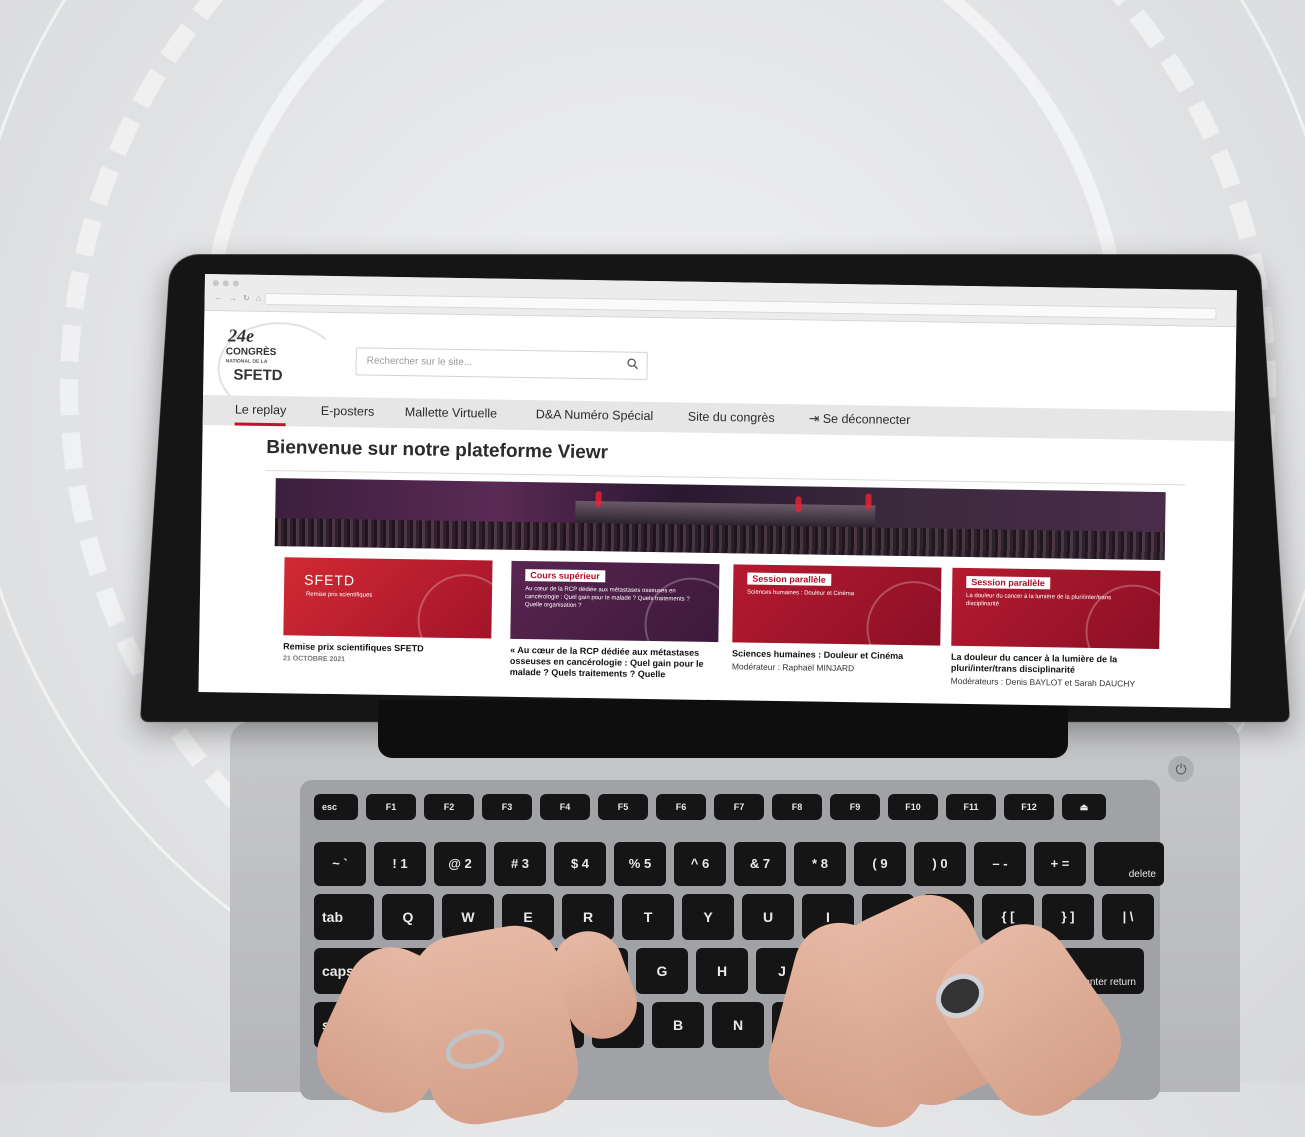 This screenshot has height=1137, width=1305. I want to click on nav-item-mallette: Mallette Virtuelle, so click(451, 413).